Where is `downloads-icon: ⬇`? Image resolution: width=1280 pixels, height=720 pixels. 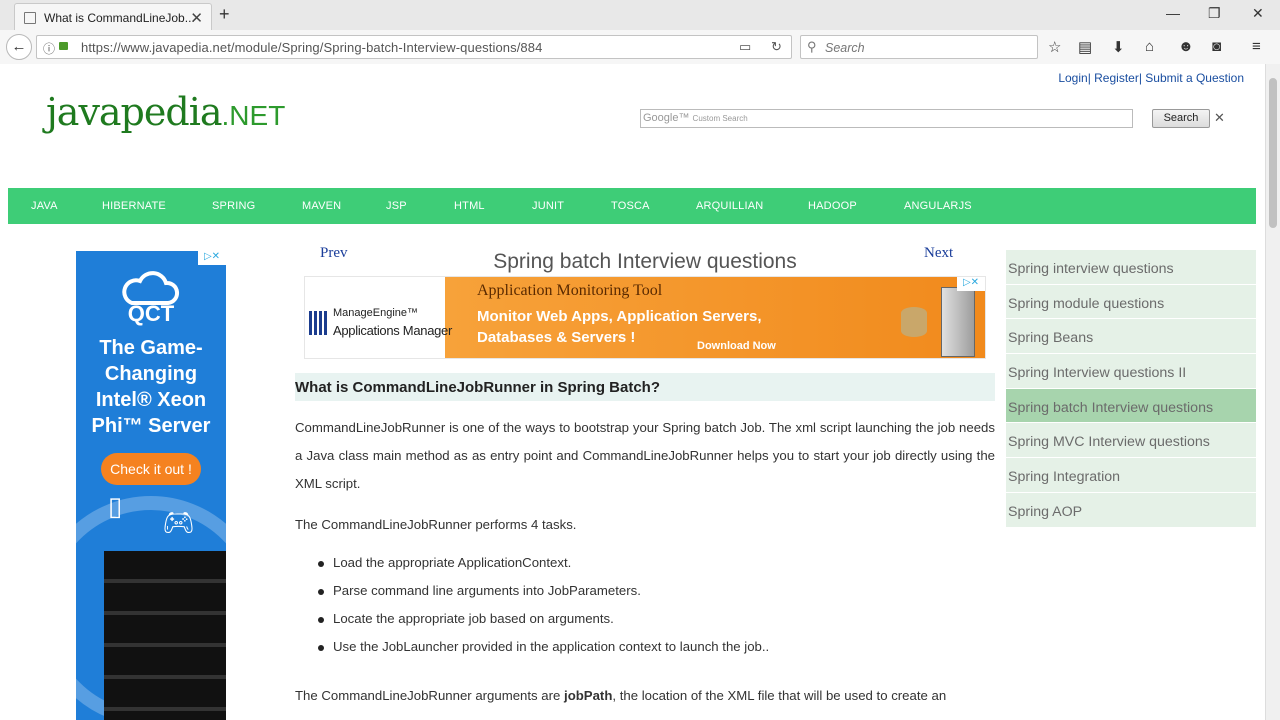
downloads-icon: ⬇ is located at coordinates (1118, 47).